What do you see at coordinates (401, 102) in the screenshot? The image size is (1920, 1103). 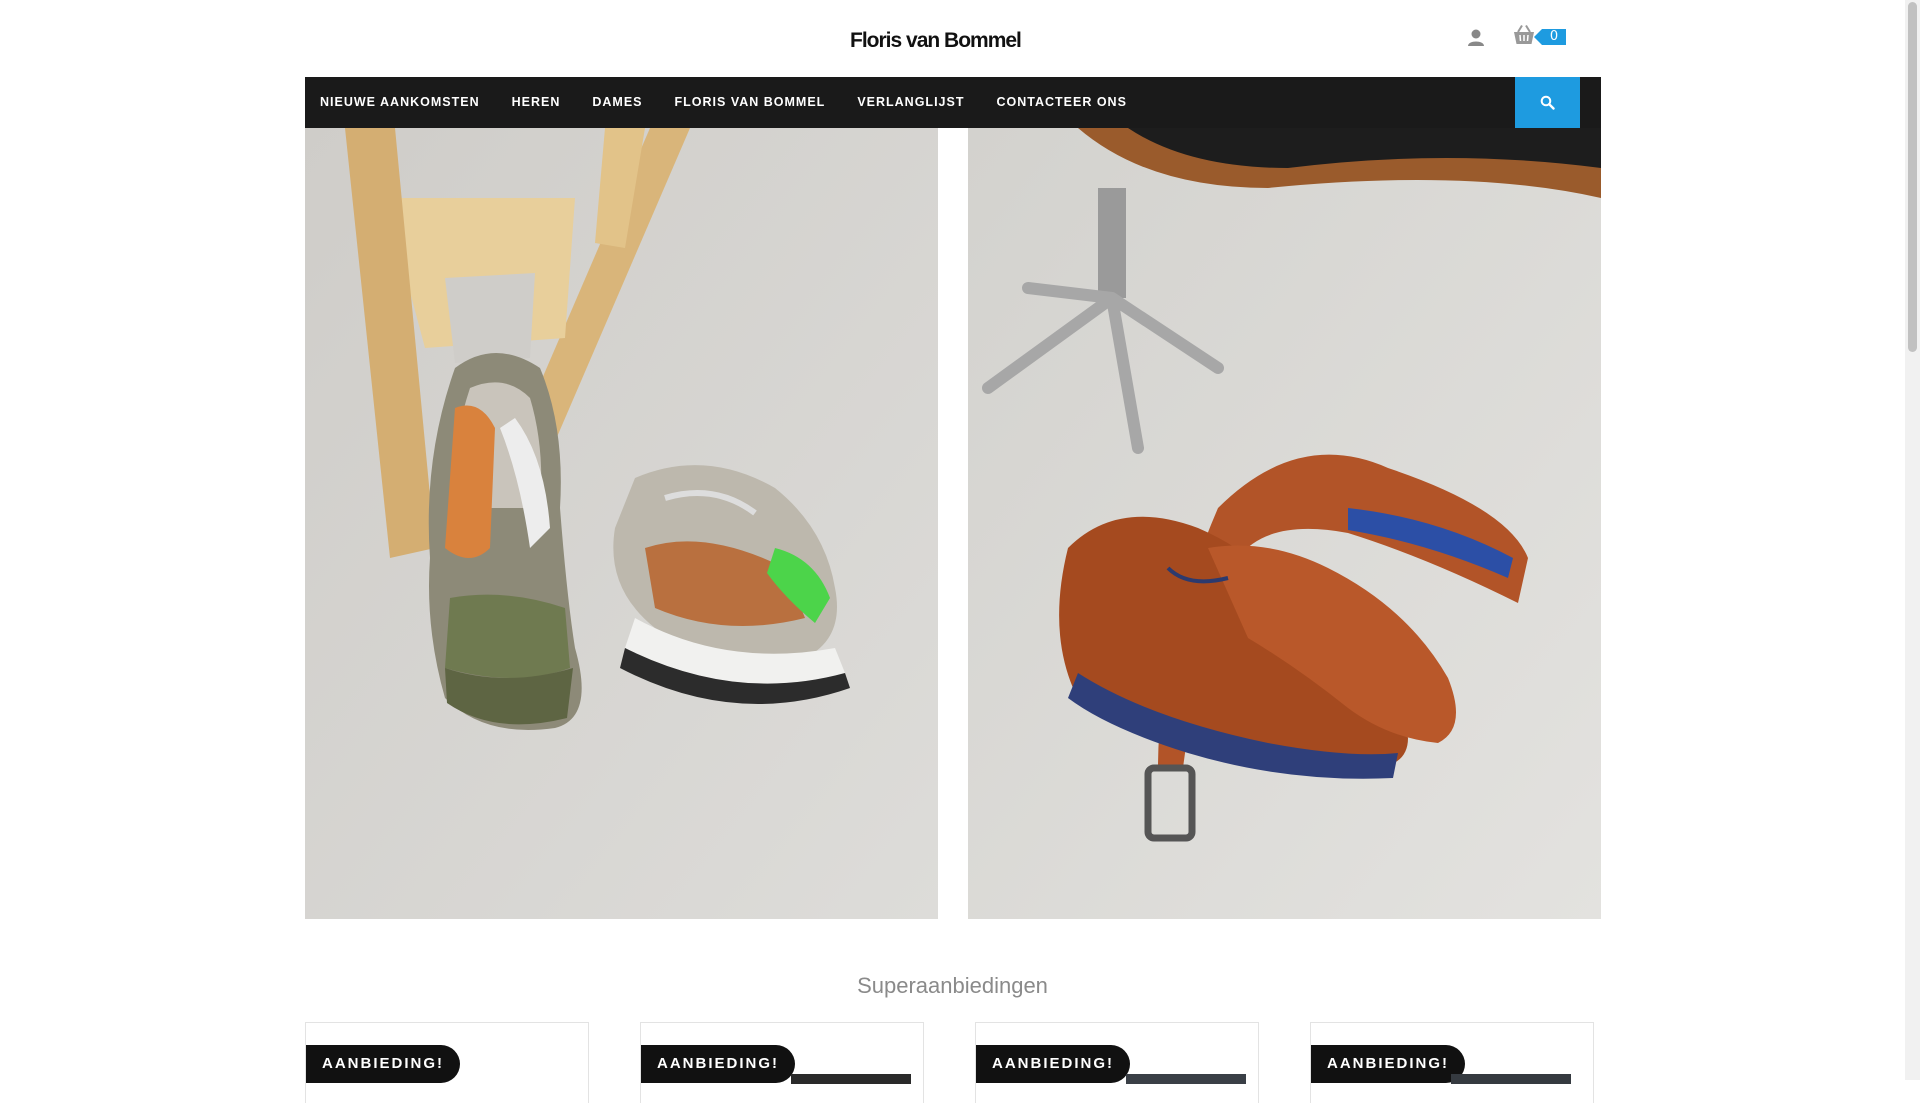 I see `nav-item-nieuwe-aankomsten: NIEUWE AANKOMSTEN` at bounding box center [401, 102].